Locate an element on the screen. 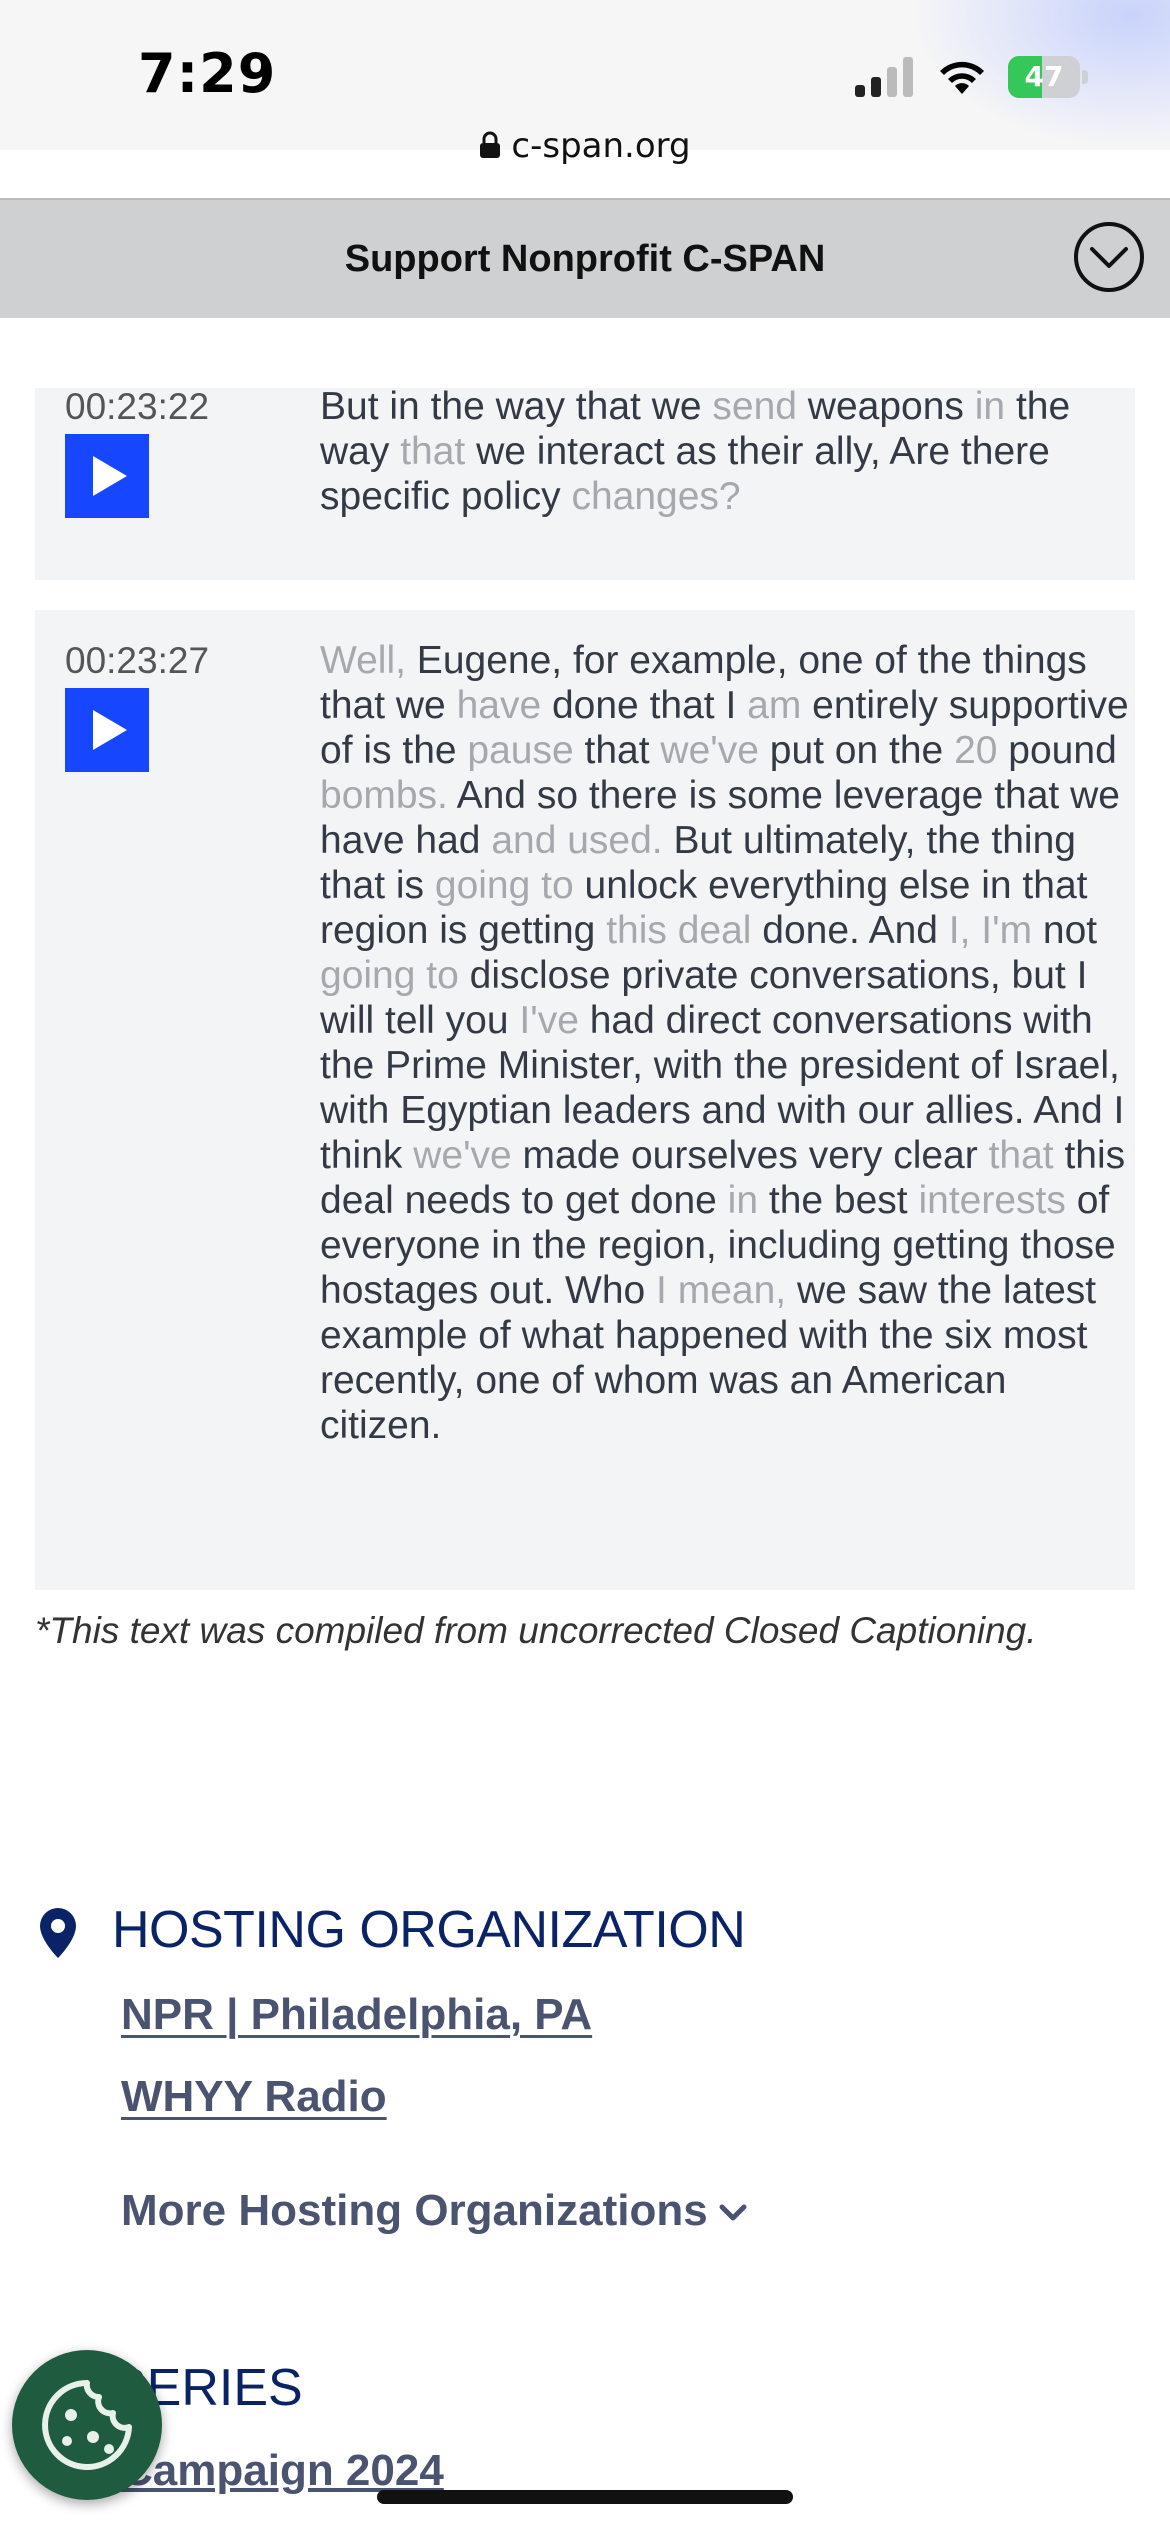  map-pin-icon is located at coordinates (58, 1933).